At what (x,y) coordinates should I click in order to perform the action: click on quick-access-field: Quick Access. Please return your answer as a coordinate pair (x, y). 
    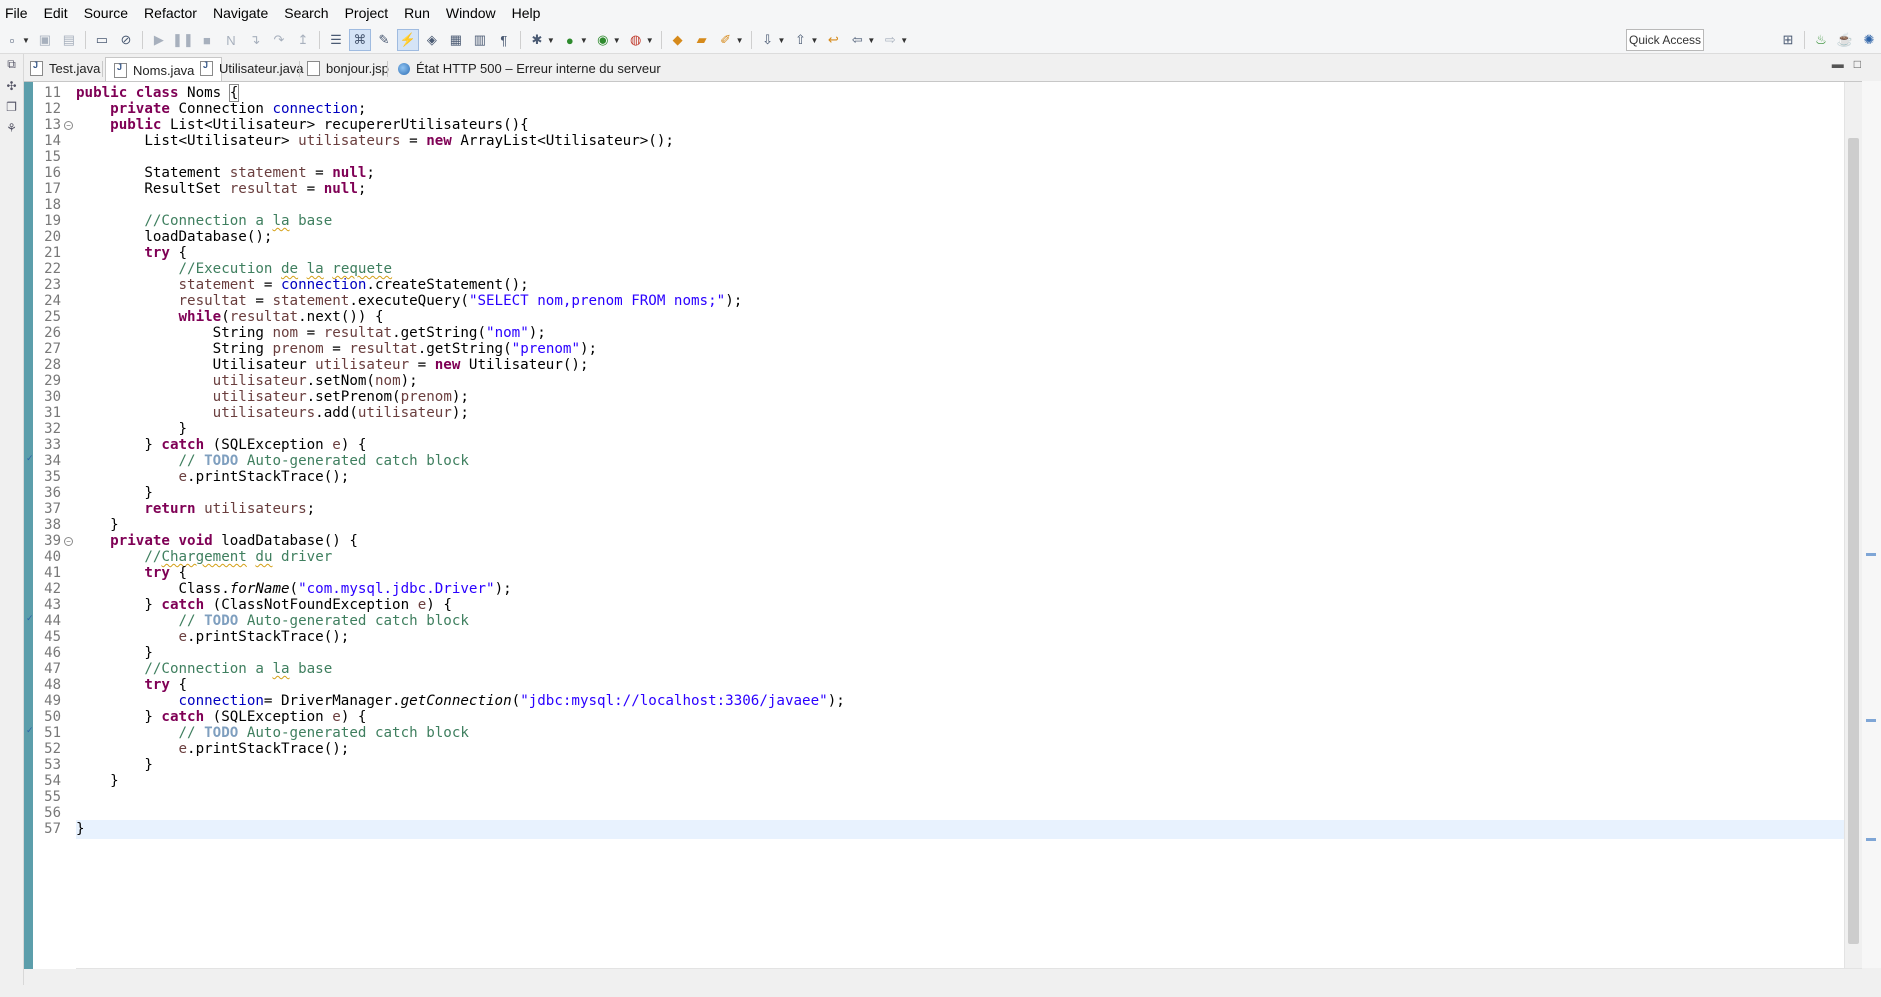
    Looking at the image, I should click on (1665, 40).